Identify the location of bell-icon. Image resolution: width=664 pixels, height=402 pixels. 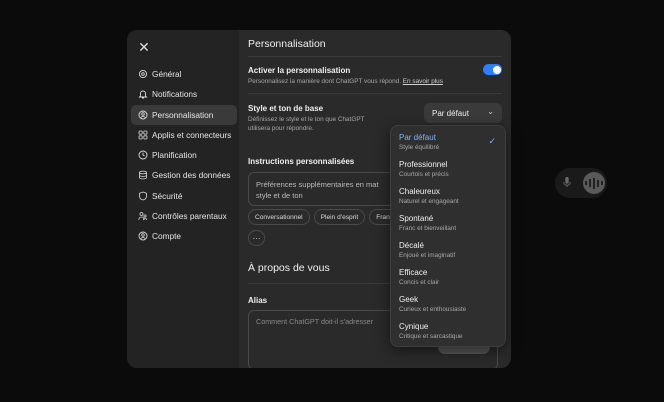
(142, 94).